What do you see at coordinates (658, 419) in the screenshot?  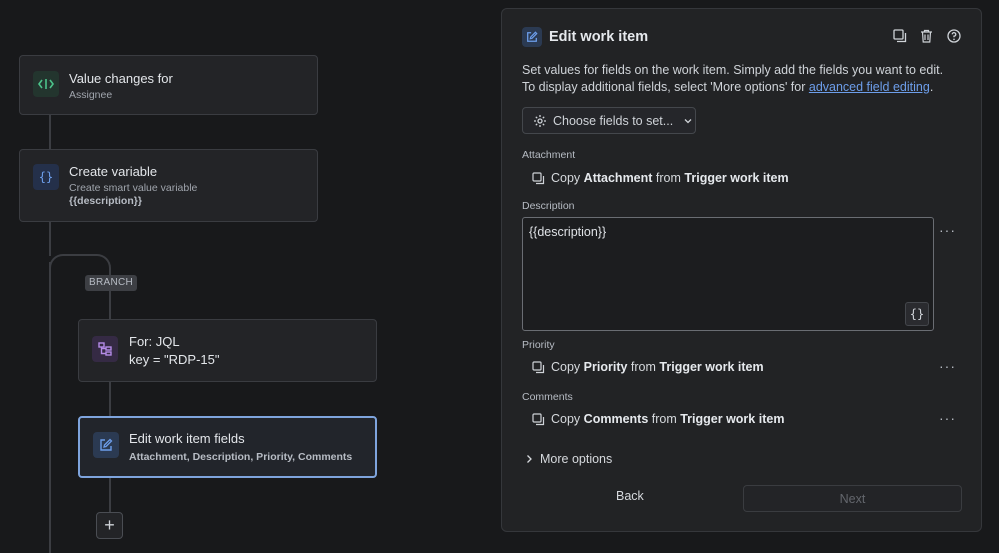 I see `comments-copy-row: Copy Comments from Trigger work item` at bounding box center [658, 419].